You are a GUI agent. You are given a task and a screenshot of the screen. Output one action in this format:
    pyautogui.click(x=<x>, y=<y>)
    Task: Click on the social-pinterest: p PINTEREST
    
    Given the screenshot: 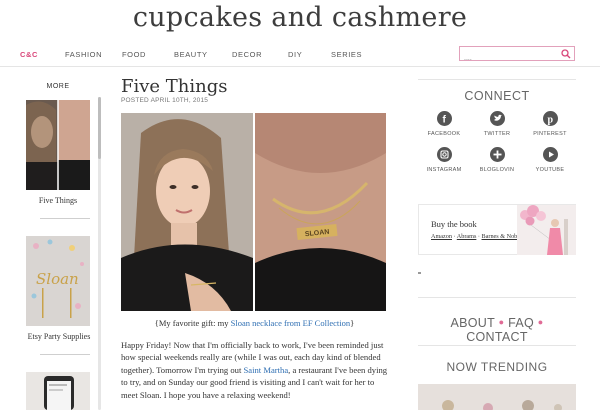 What is the action you would take?
    pyautogui.click(x=550, y=124)
    